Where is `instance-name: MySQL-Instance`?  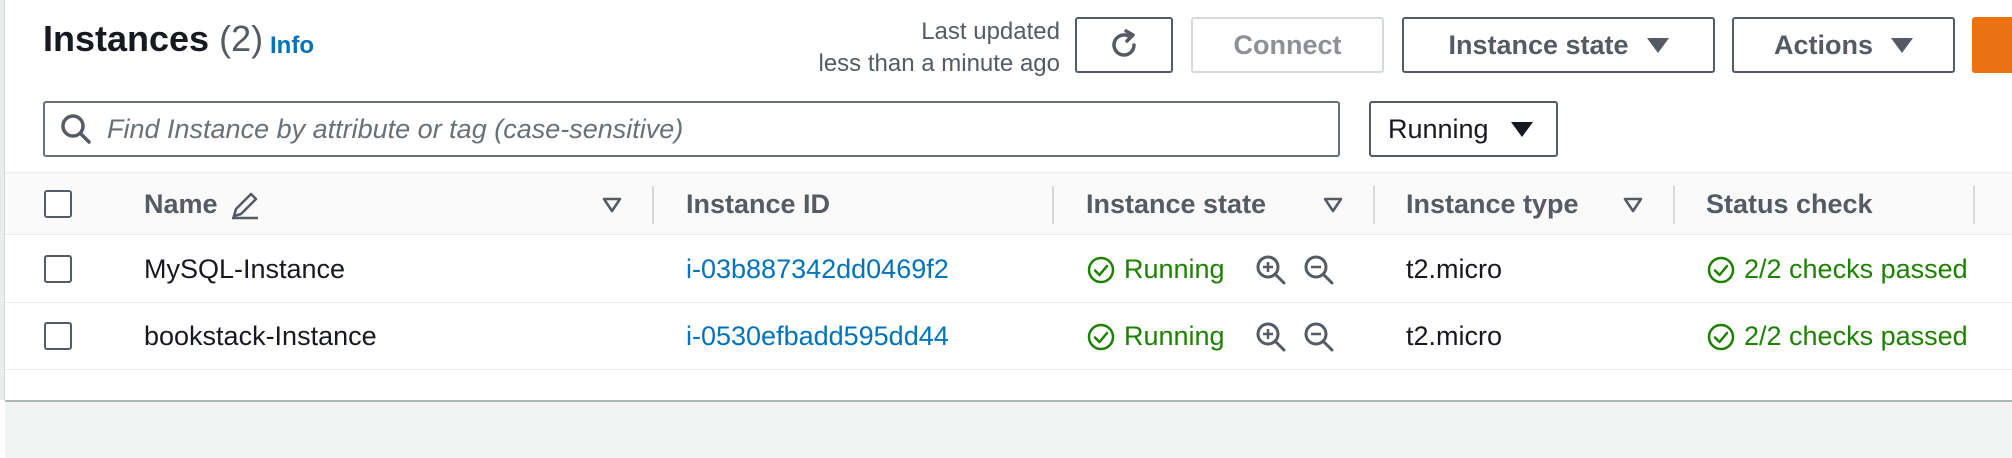
instance-name: MySQL-Instance is located at coordinates (245, 269).